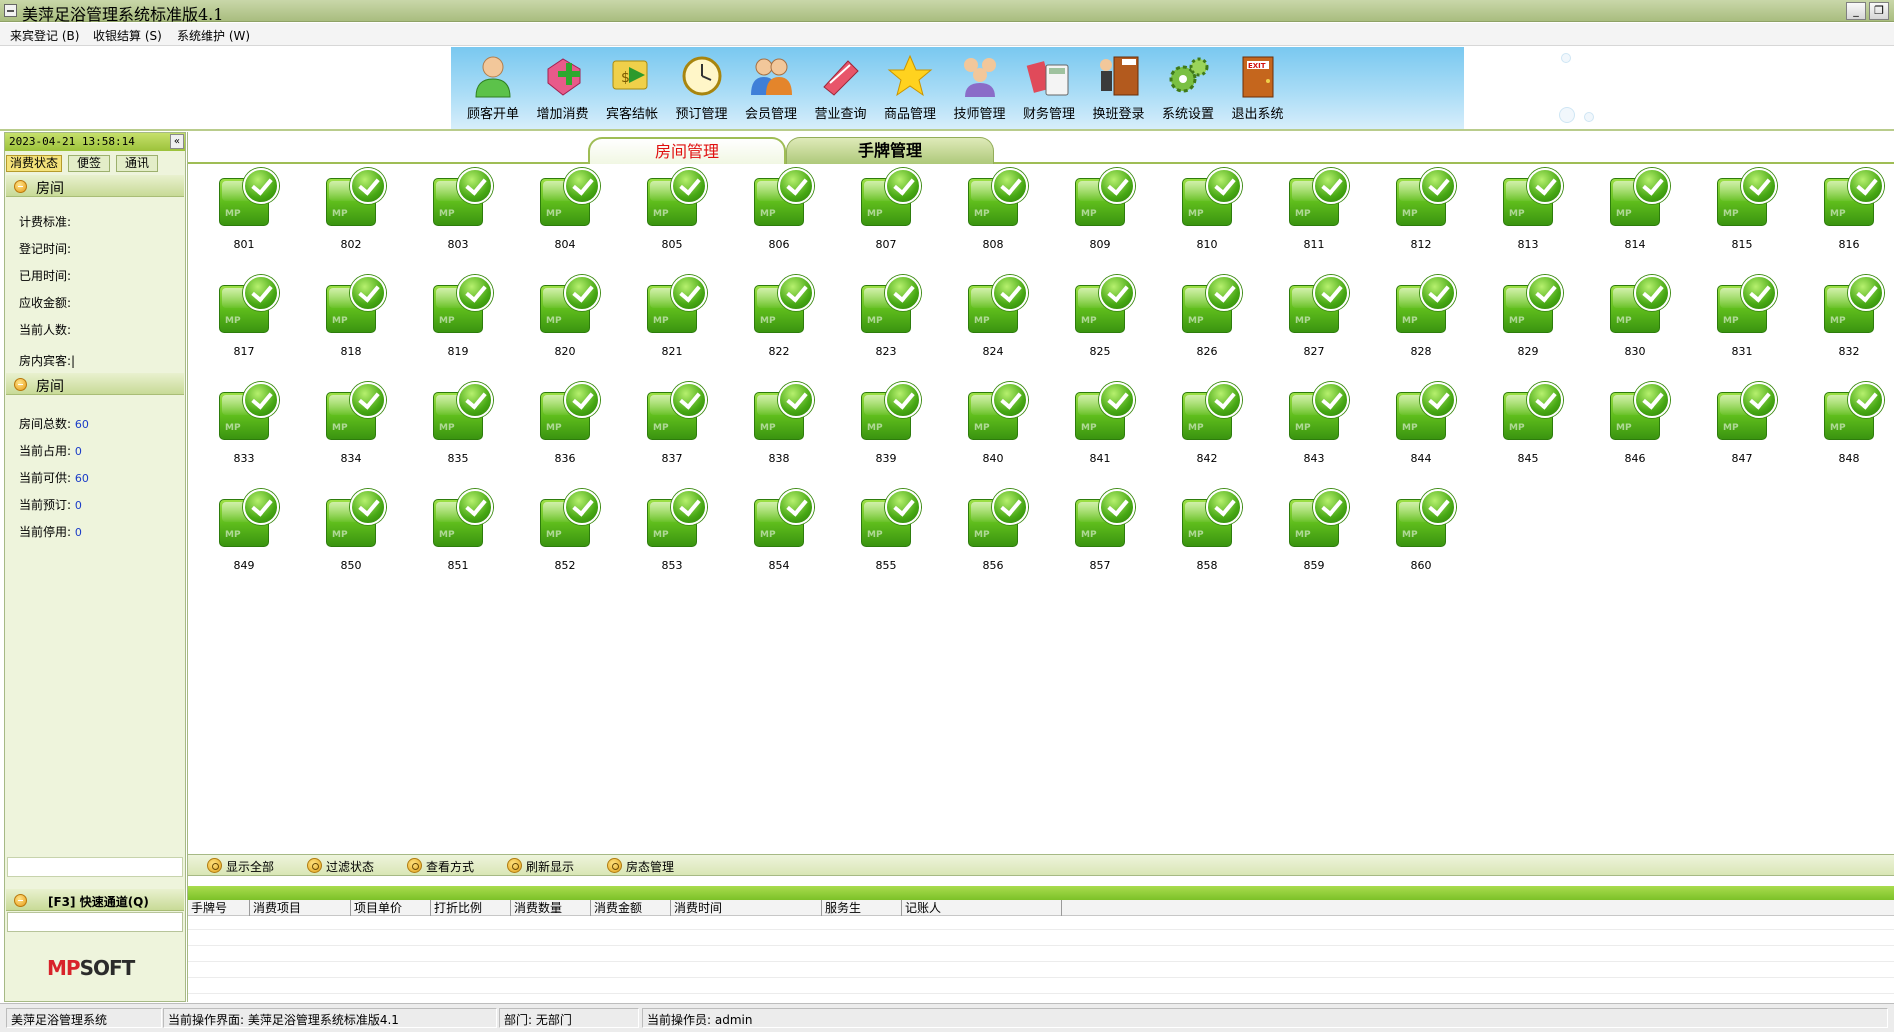 This screenshot has height=1032, width=1894. What do you see at coordinates (551, 908) in the screenshot?
I see `column-header: 消费数量` at bounding box center [551, 908].